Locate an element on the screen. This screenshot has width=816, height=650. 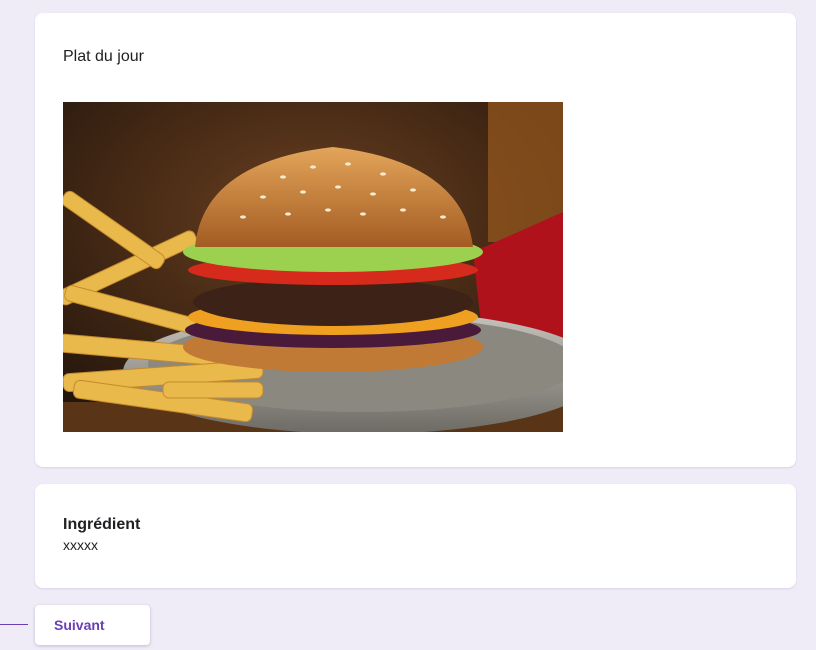
ingredient-card: Ingrédient xxxxx is located at coordinates (415, 536).